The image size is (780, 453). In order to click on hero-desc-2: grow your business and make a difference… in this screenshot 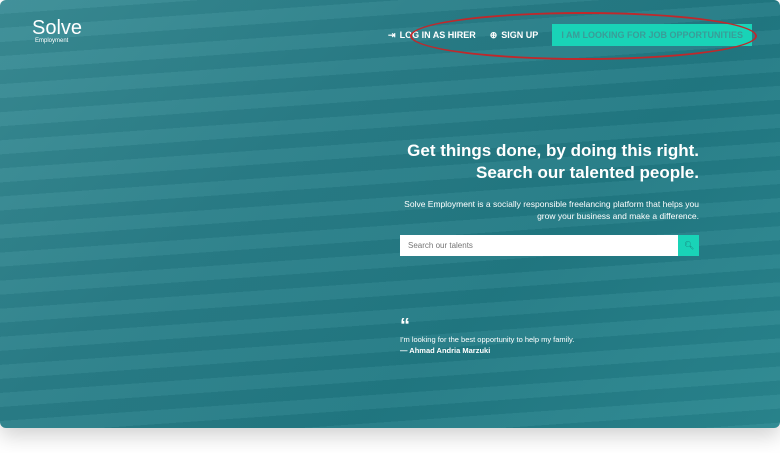, I will do `click(618, 216)`.